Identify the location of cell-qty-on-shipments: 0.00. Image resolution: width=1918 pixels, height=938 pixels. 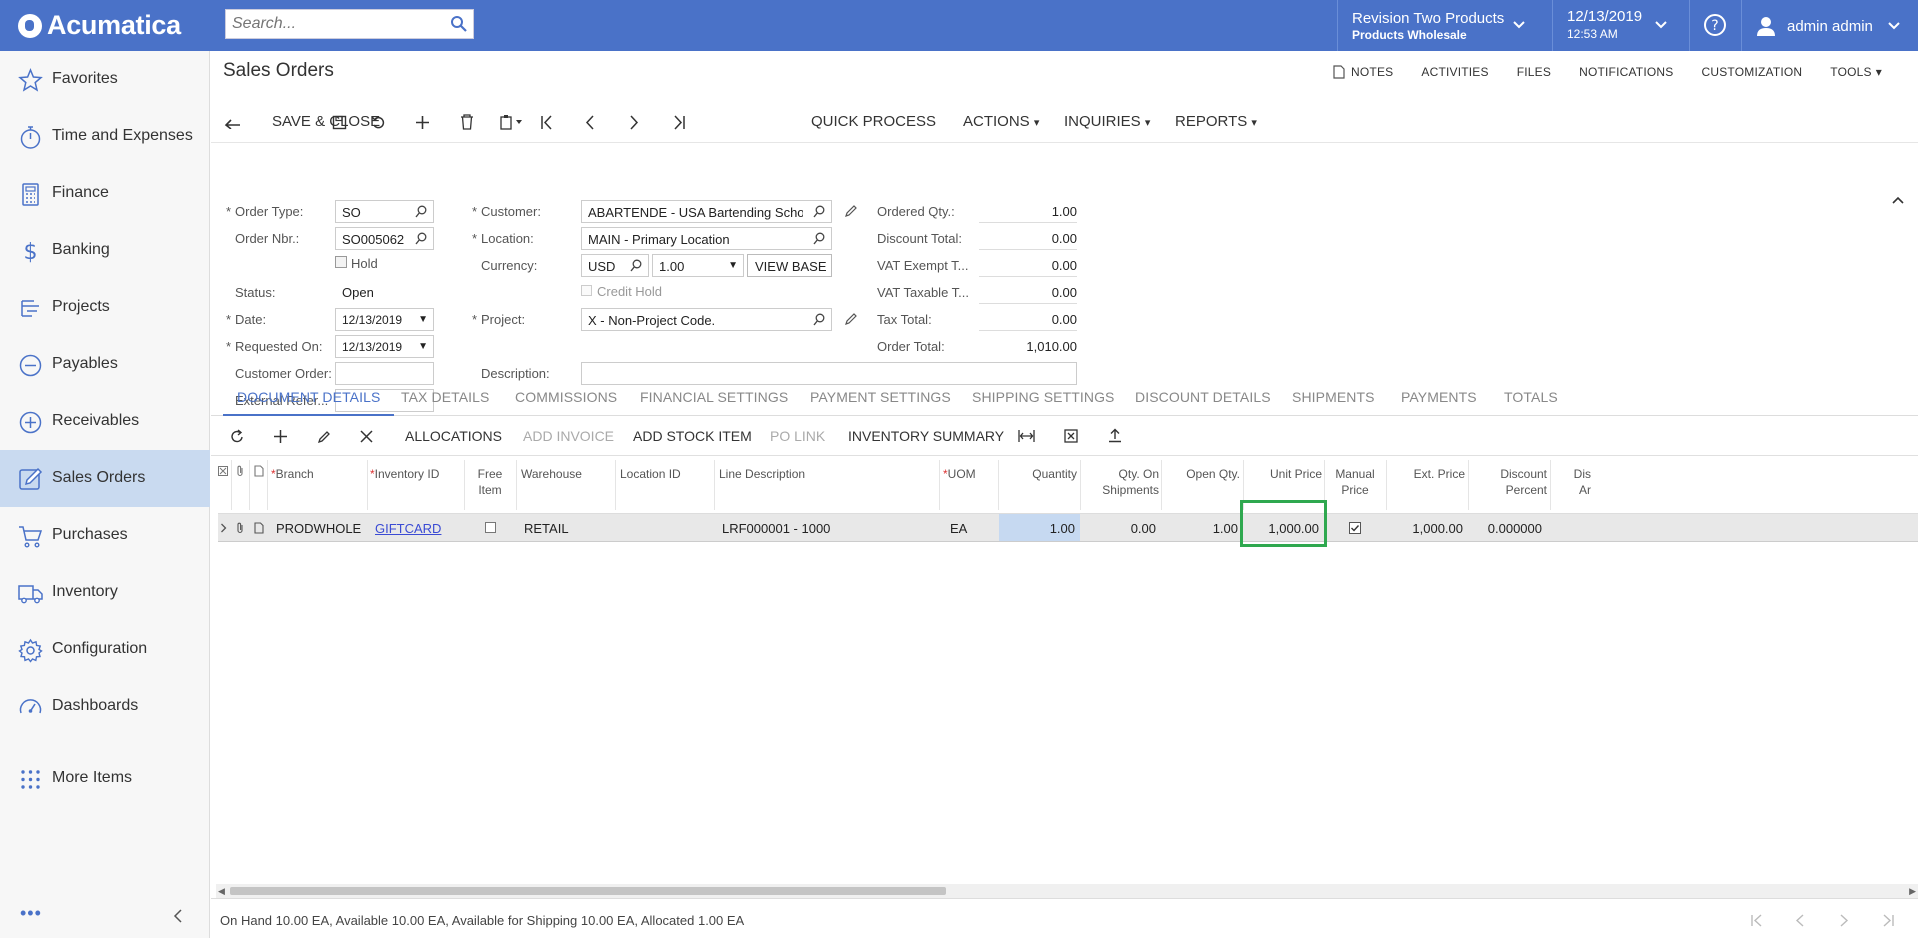
(1118, 528).